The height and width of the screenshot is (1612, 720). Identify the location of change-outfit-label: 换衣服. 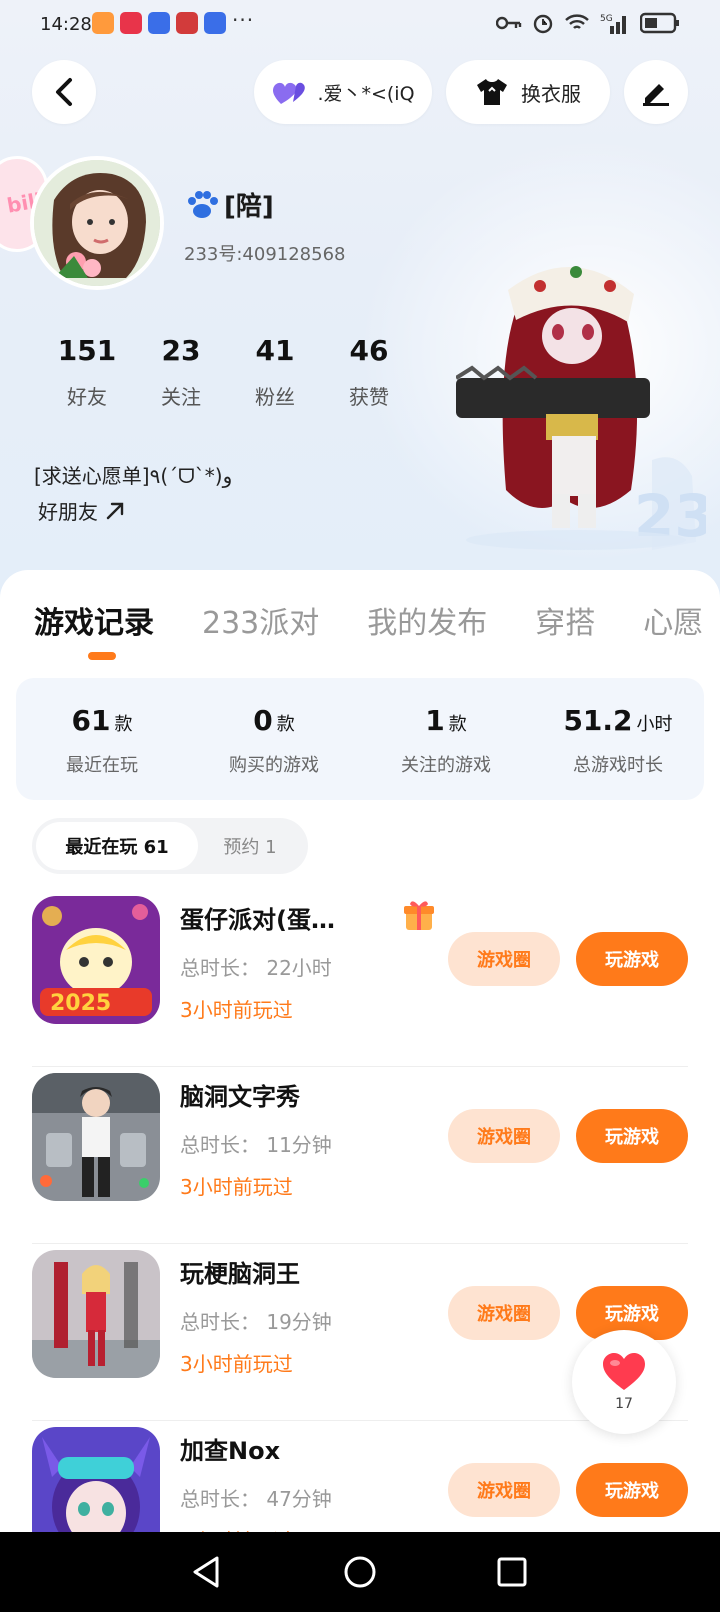
(551, 93).